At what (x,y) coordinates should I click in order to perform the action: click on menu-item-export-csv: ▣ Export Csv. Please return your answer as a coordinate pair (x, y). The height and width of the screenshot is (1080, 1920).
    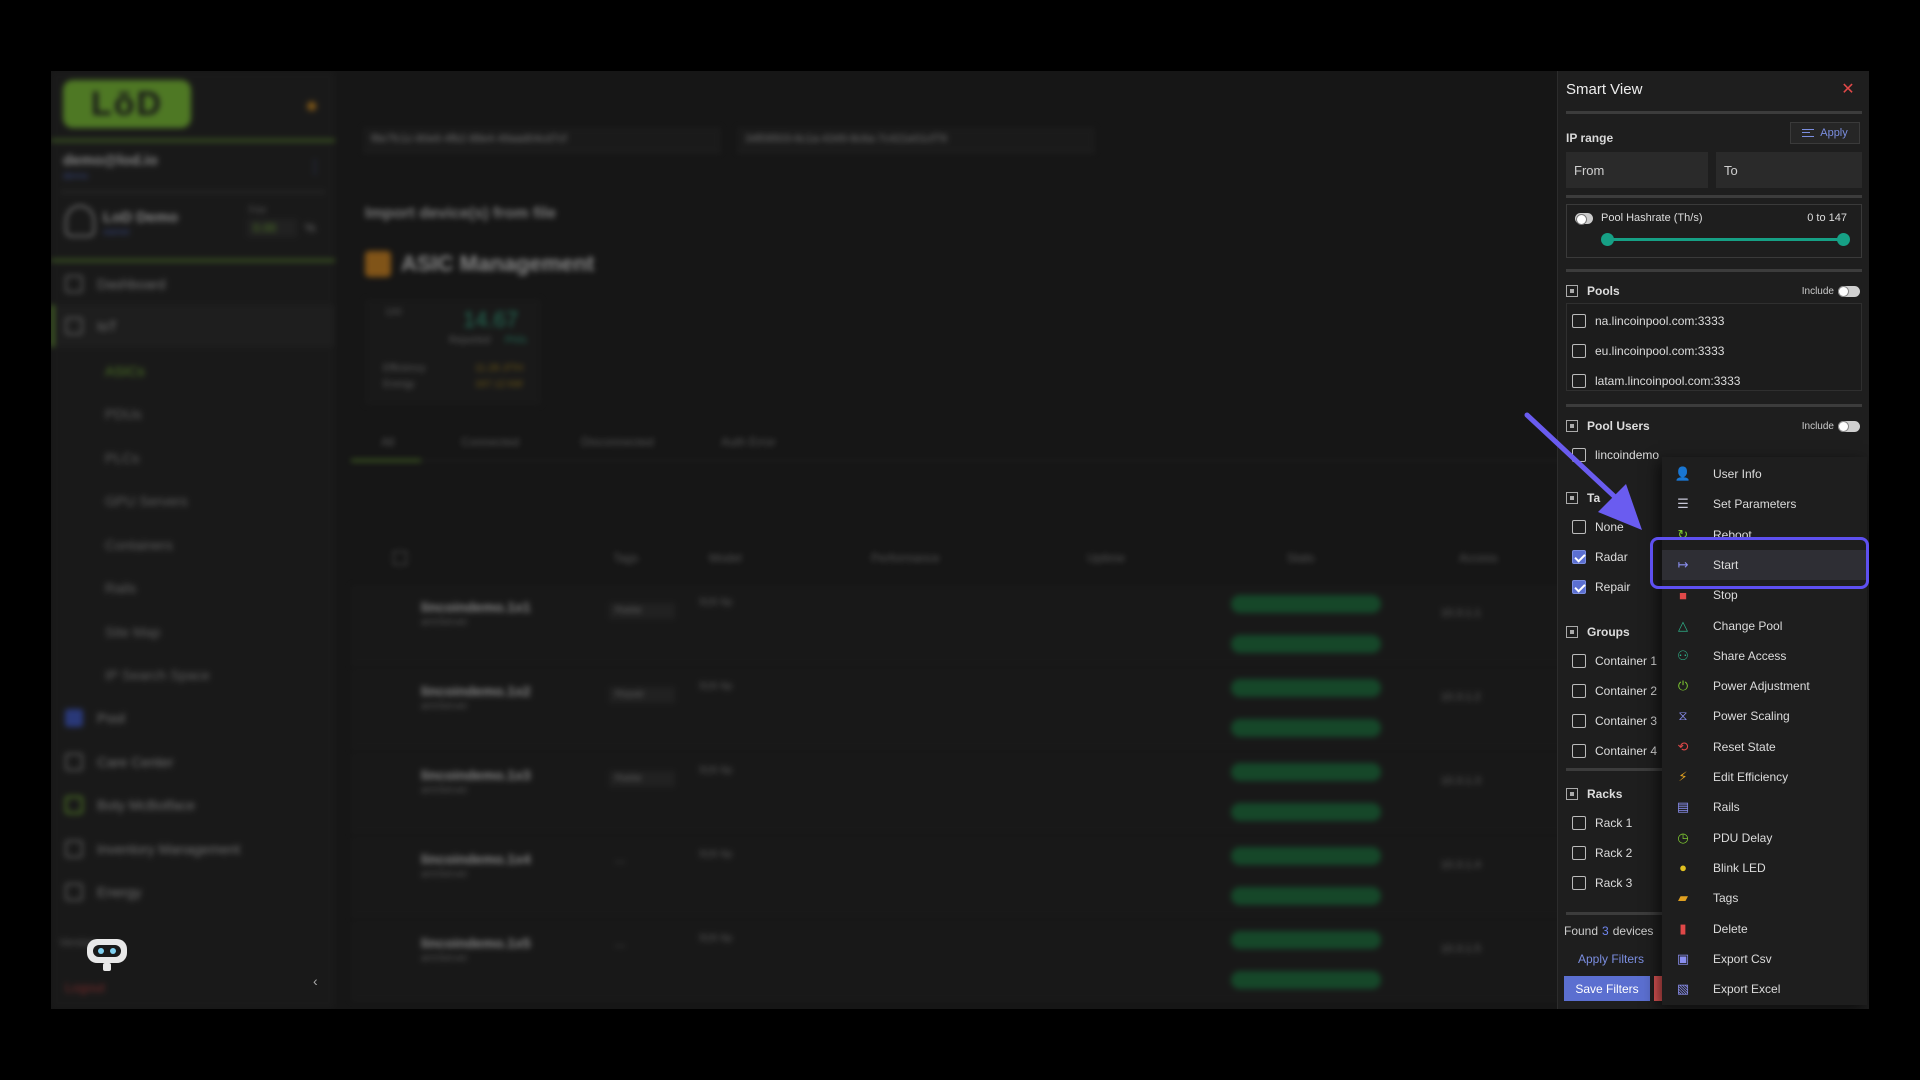
    Looking at the image, I should click on (1764, 959).